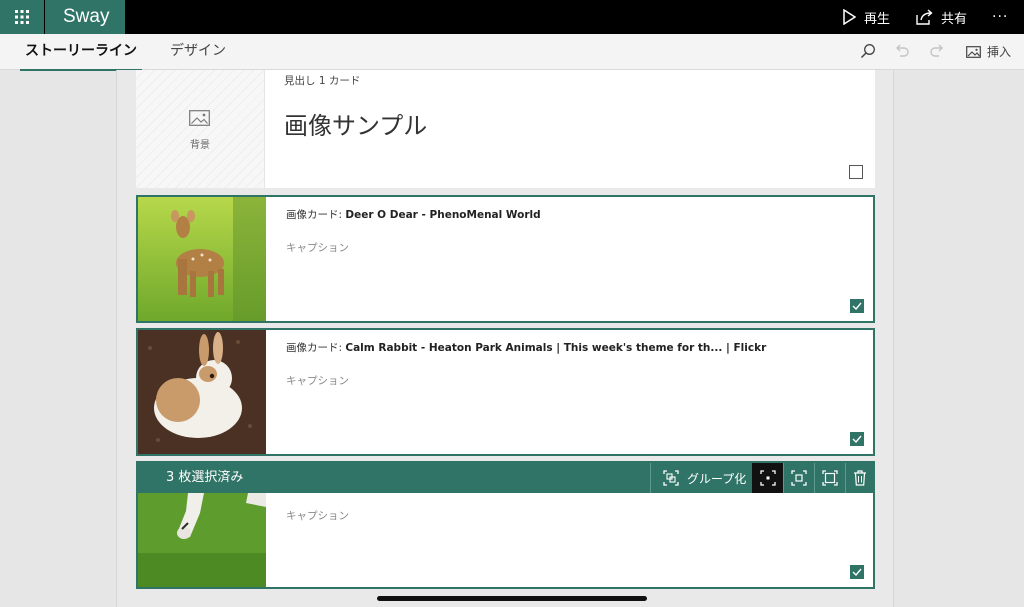 This screenshot has height=607, width=1024. Describe the element at coordinates (999, 52) in the screenshot. I see `insert-label: 挿入` at that location.